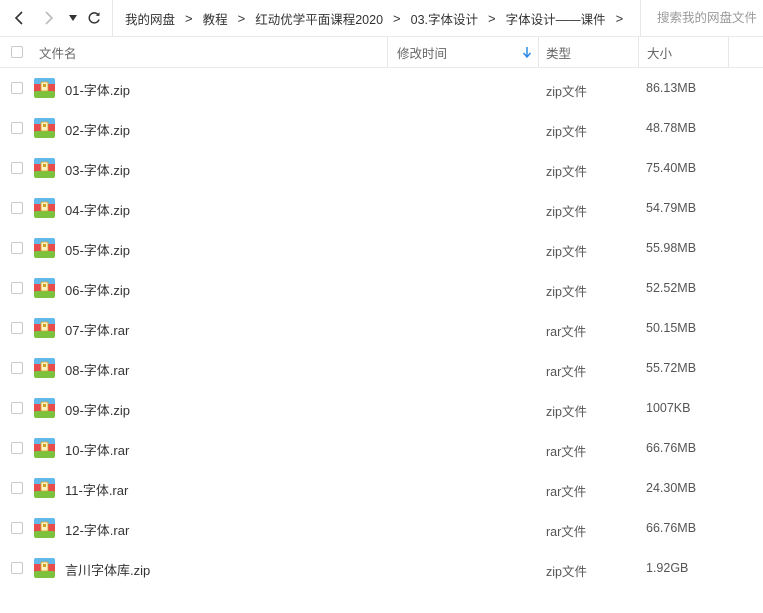 This screenshot has height=613, width=763. What do you see at coordinates (671, 248) in the screenshot?
I see `file-size: 55.98MB` at bounding box center [671, 248].